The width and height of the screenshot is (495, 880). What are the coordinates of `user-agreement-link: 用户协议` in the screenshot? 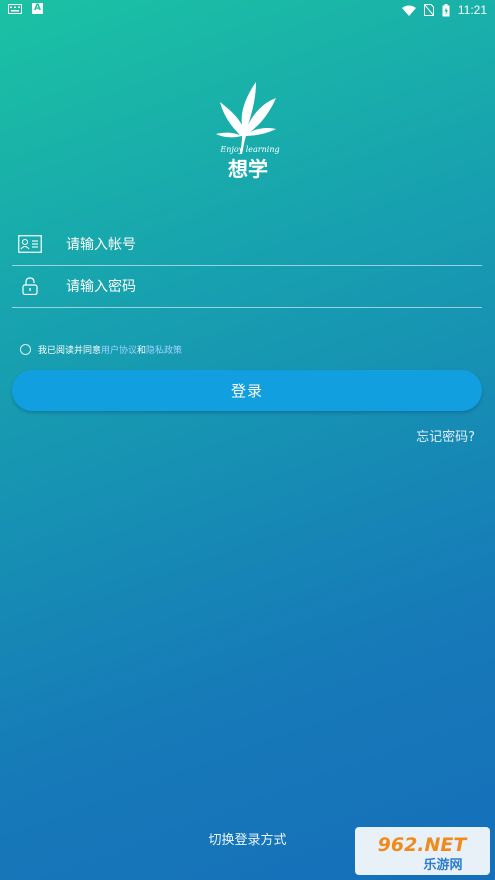 It's located at (119, 349).